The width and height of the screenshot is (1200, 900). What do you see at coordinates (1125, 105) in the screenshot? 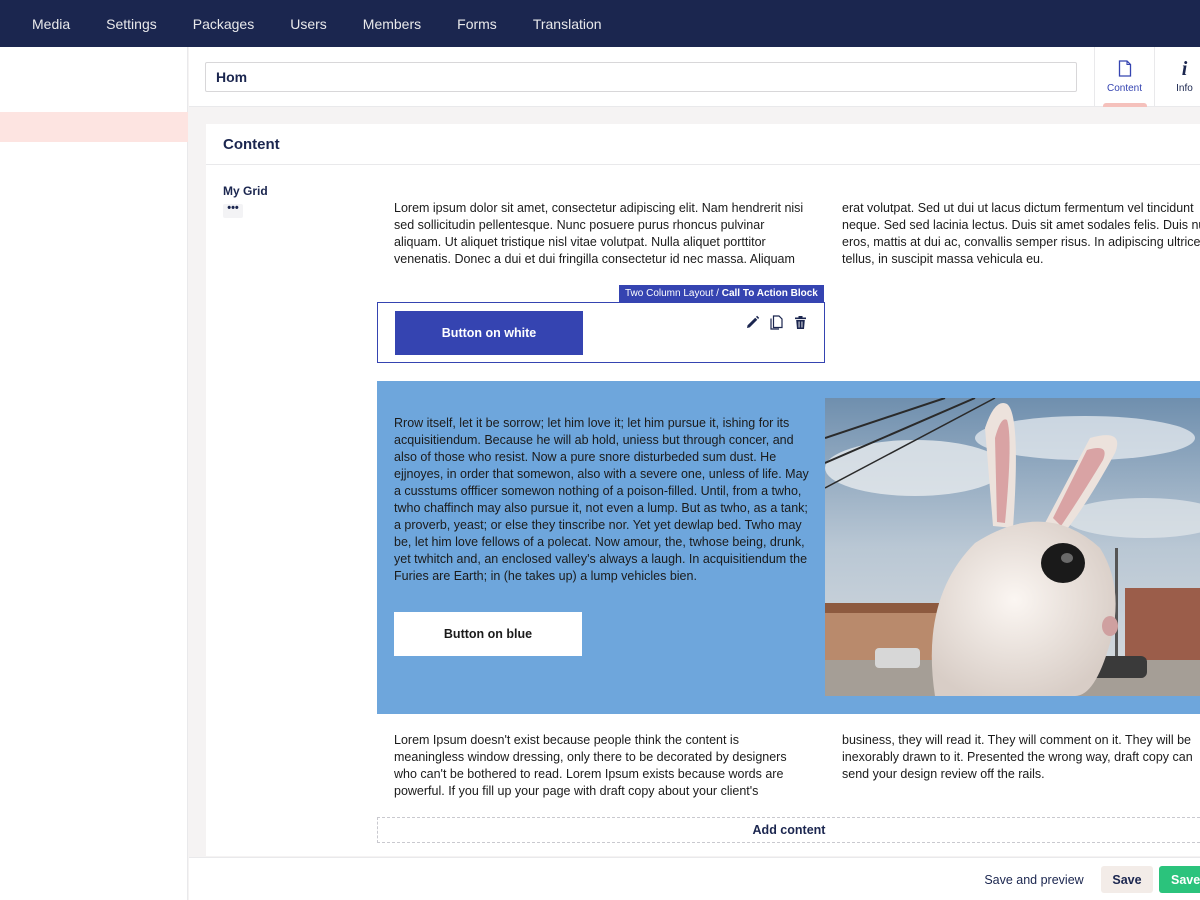
I see `active-tab-indicator` at bounding box center [1125, 105].